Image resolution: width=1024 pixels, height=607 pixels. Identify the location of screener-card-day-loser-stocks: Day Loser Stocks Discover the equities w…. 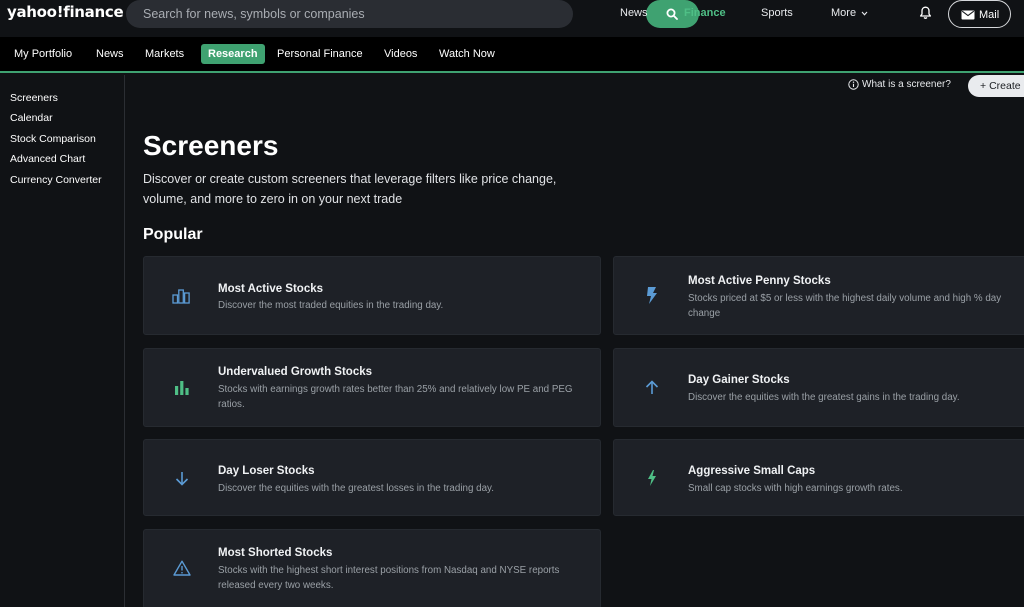
(372, 477).